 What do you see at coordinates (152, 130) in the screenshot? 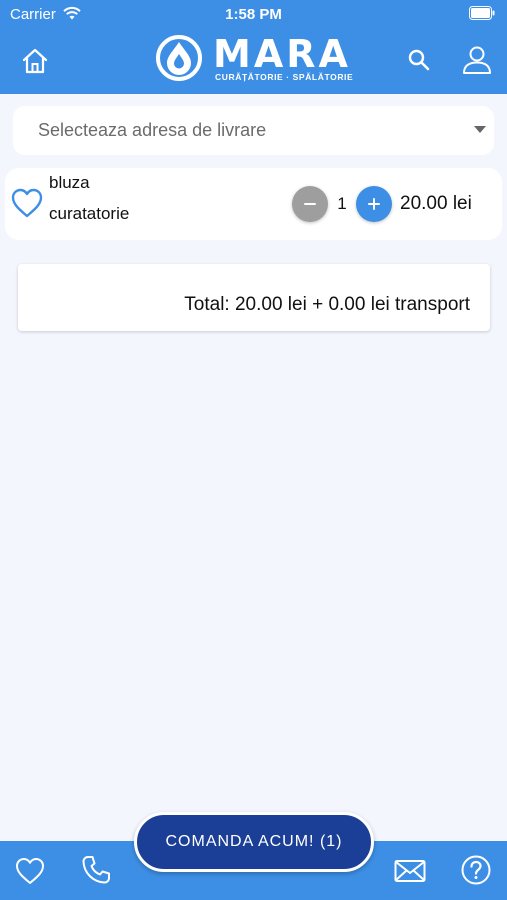
I see `delivery-address-placeholder: Selecteaza adresa de livrare` at bounding box center [152, 130].